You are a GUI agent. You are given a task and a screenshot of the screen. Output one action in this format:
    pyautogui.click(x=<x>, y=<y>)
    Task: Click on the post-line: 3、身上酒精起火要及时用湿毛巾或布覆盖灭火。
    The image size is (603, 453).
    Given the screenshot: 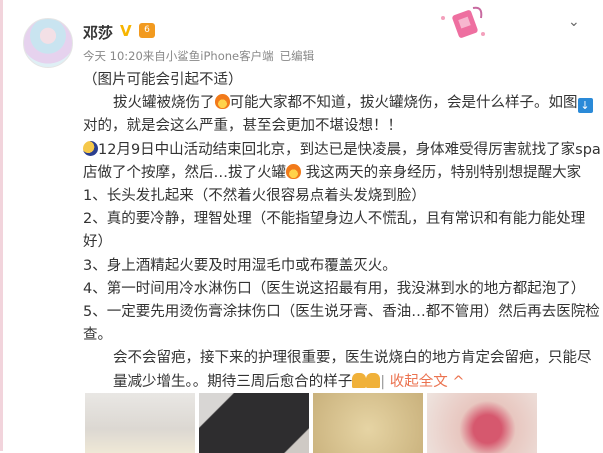 What is the action you would take?
    pyautogui.click(x=240, y=265)
    